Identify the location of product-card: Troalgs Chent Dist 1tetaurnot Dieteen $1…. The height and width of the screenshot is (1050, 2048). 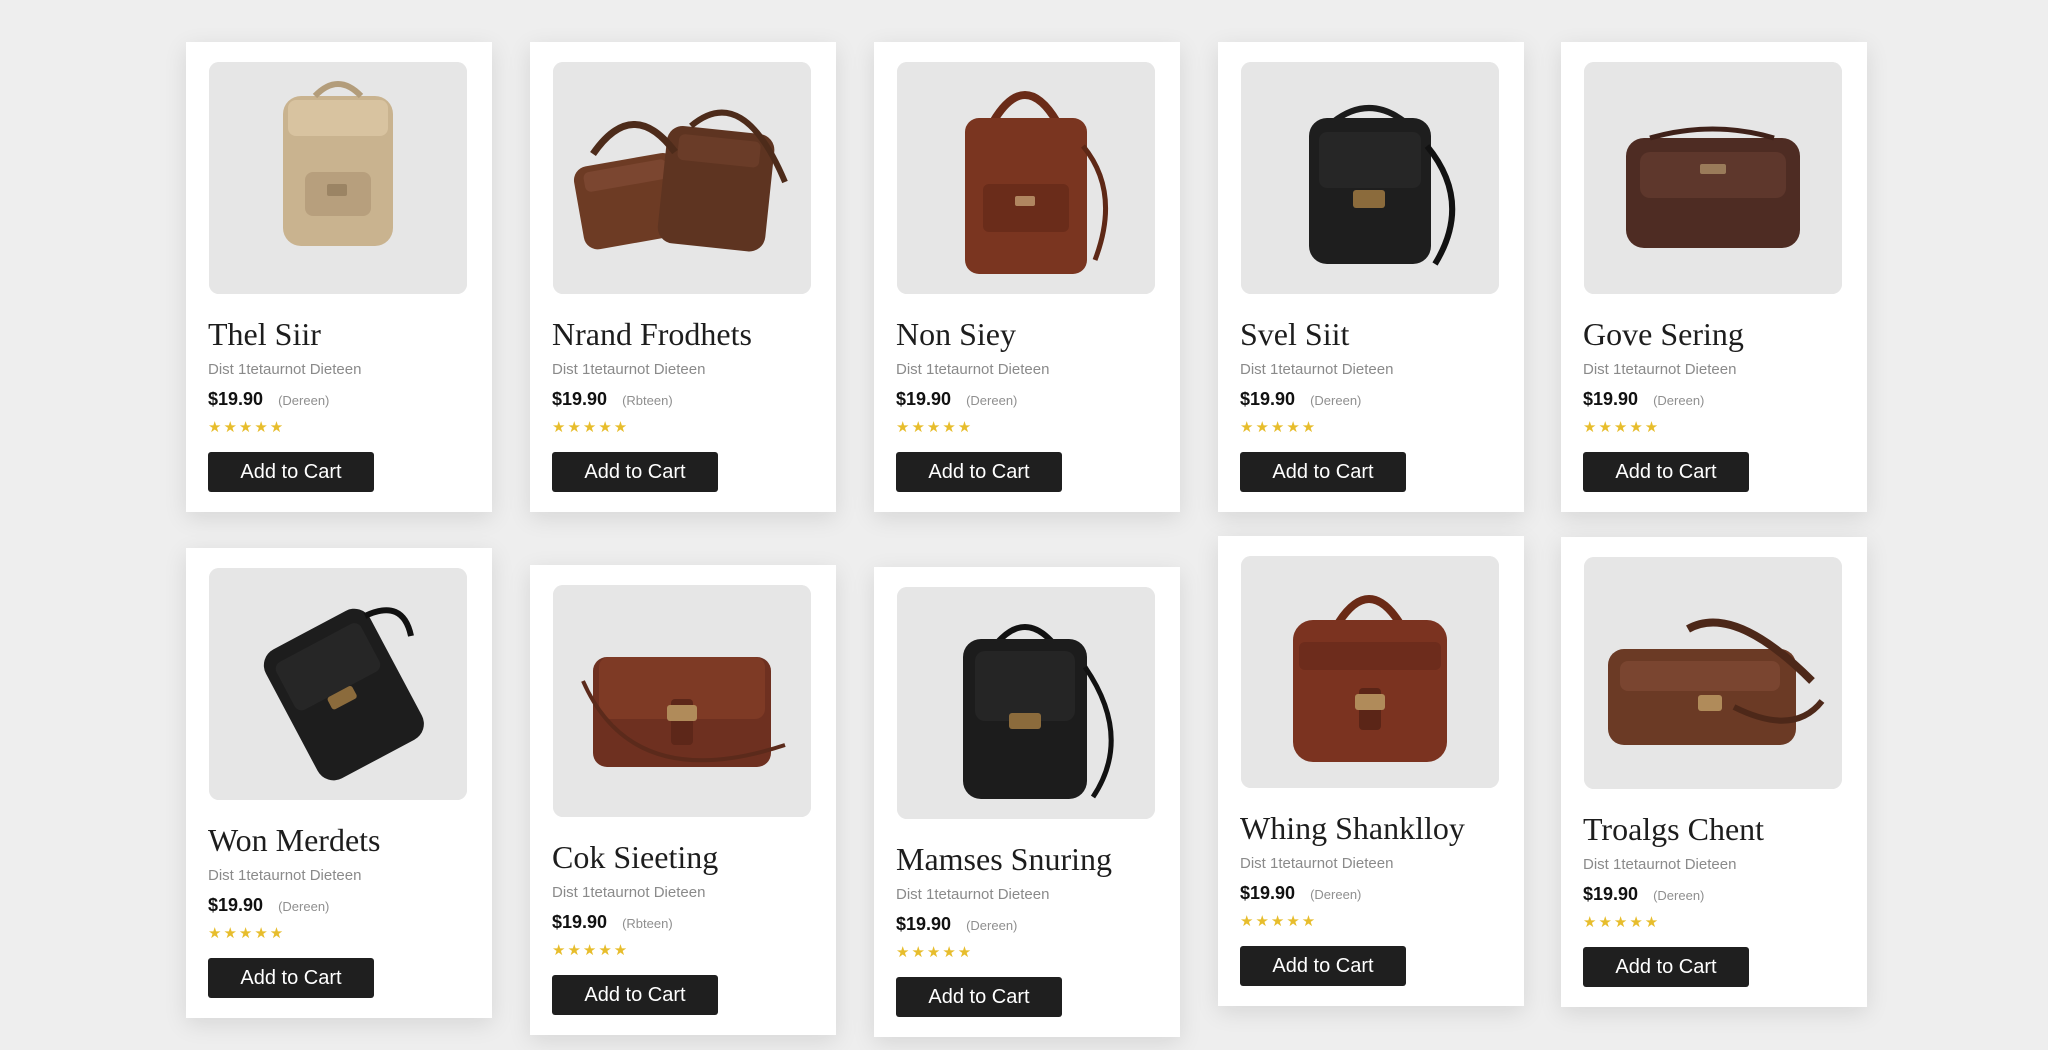
(1714, 772).